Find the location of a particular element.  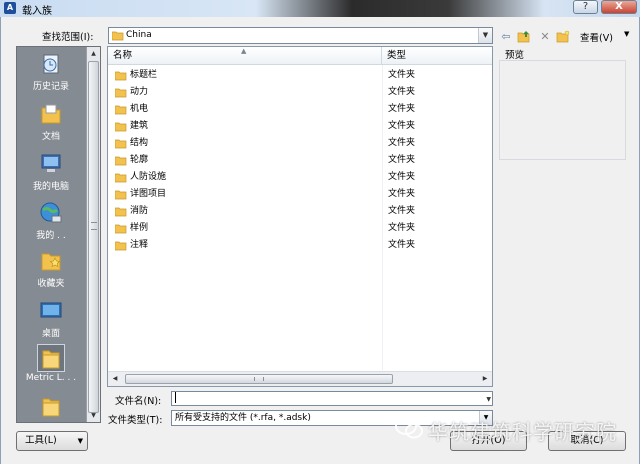

scroll-left-icon: ◀ is located at coordinates (115, 379).